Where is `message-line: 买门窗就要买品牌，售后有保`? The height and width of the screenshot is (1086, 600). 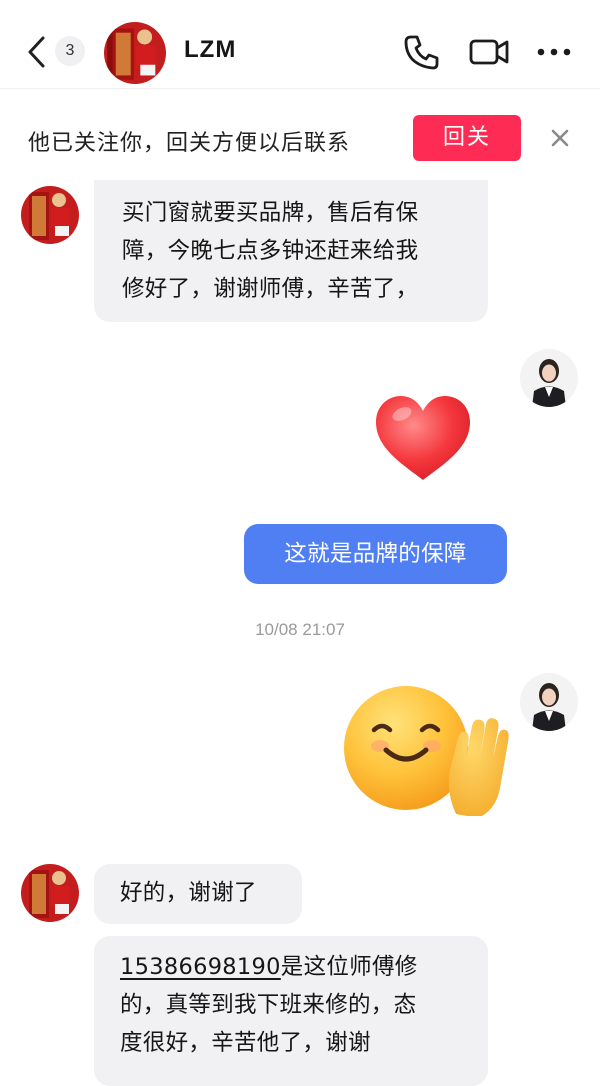 message-line: 买门窗就要买品牌，售后有保 is located at coordinates (270, 213).